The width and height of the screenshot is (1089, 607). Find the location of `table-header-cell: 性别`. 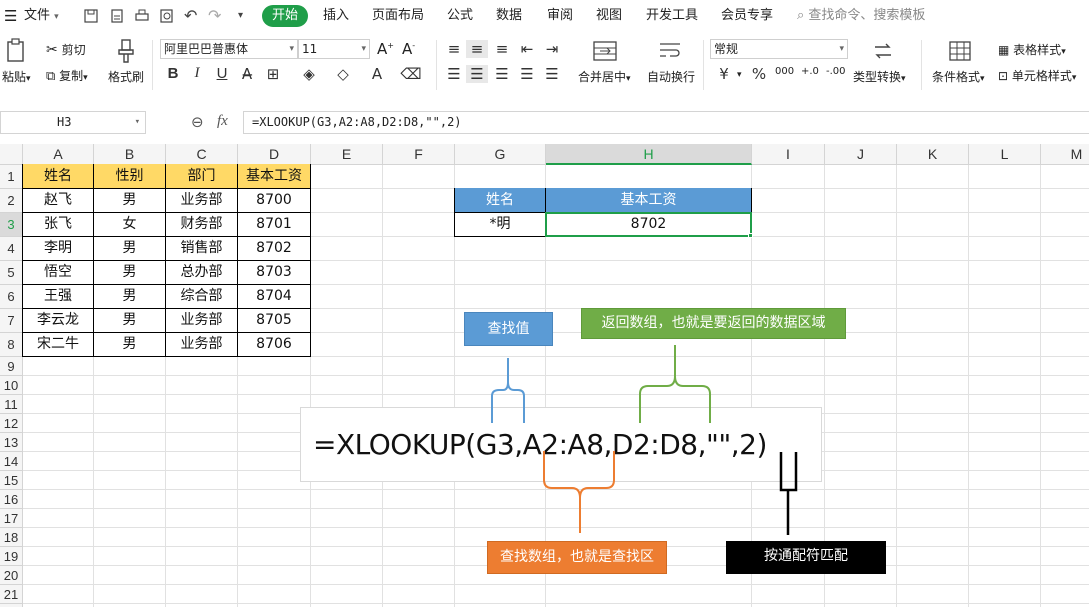

table-header-cell: 性别 is located at coordinates (130, 176).